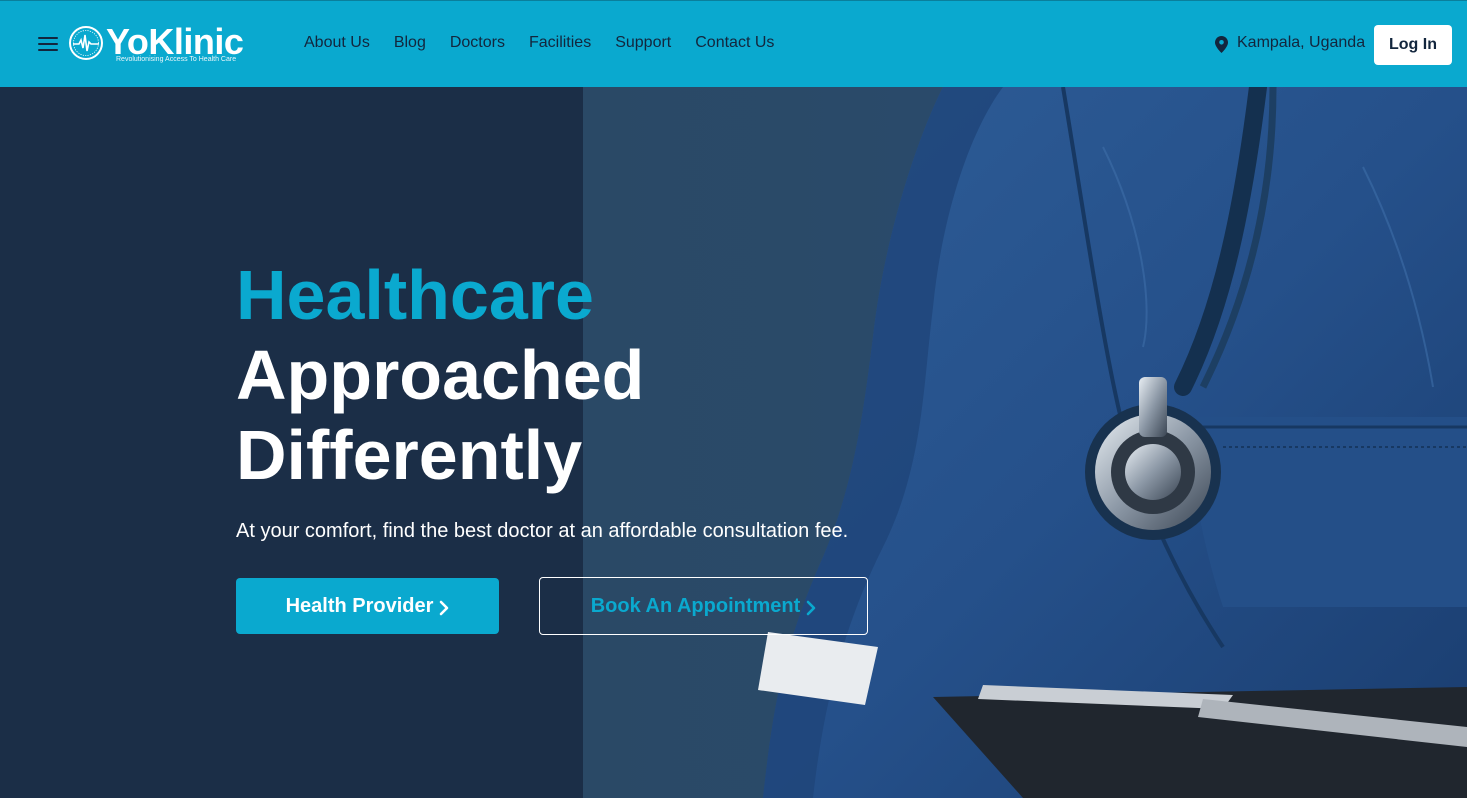  Describe the element at coordinates (1301, 42) in the screenshot. I see `location-label: Kampala, Uganda` at that location.